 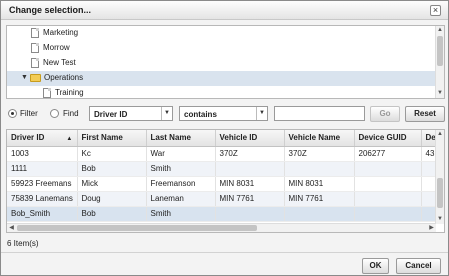 I want to click on column-header-driver-id: Driver ID ▲, so click(x=42, y=138).